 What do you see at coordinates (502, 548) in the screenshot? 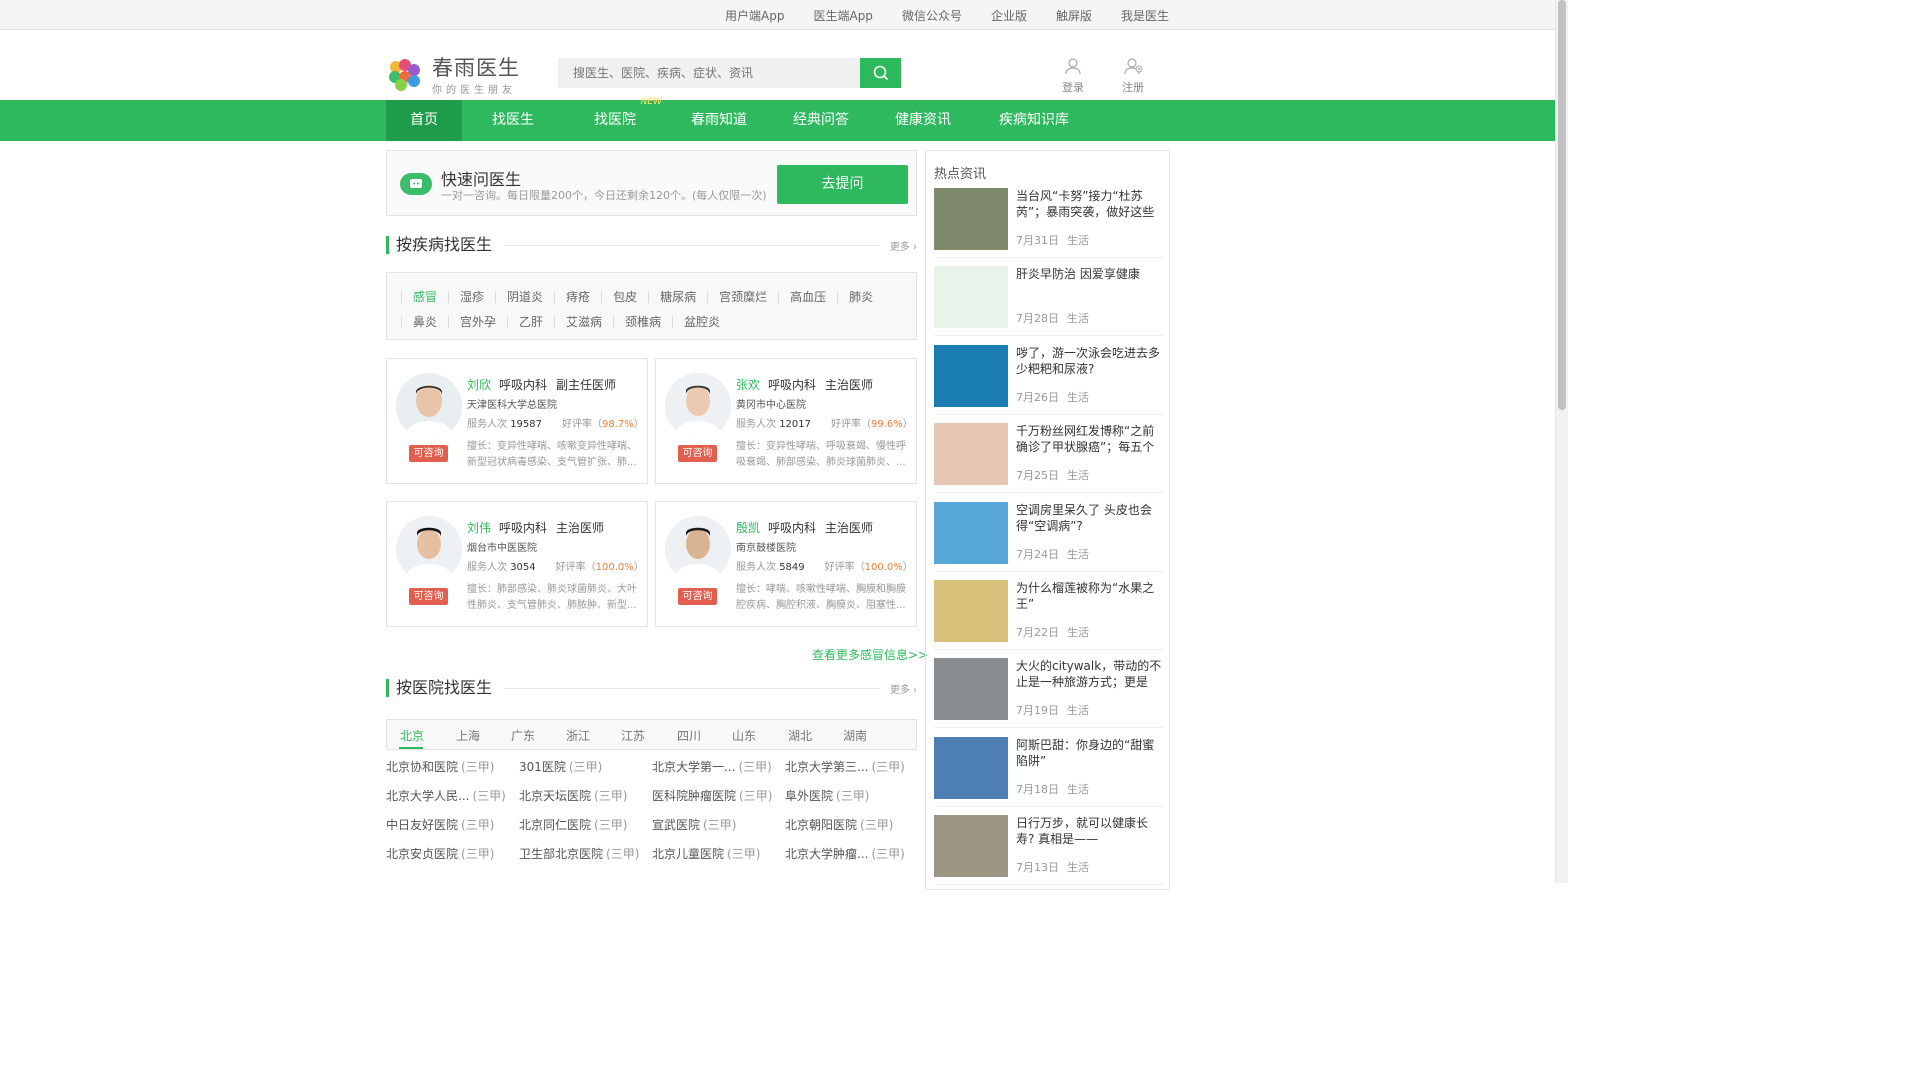
I see `doctor-hospital: 烟台市中医医院` at bounding box center [502, 548].